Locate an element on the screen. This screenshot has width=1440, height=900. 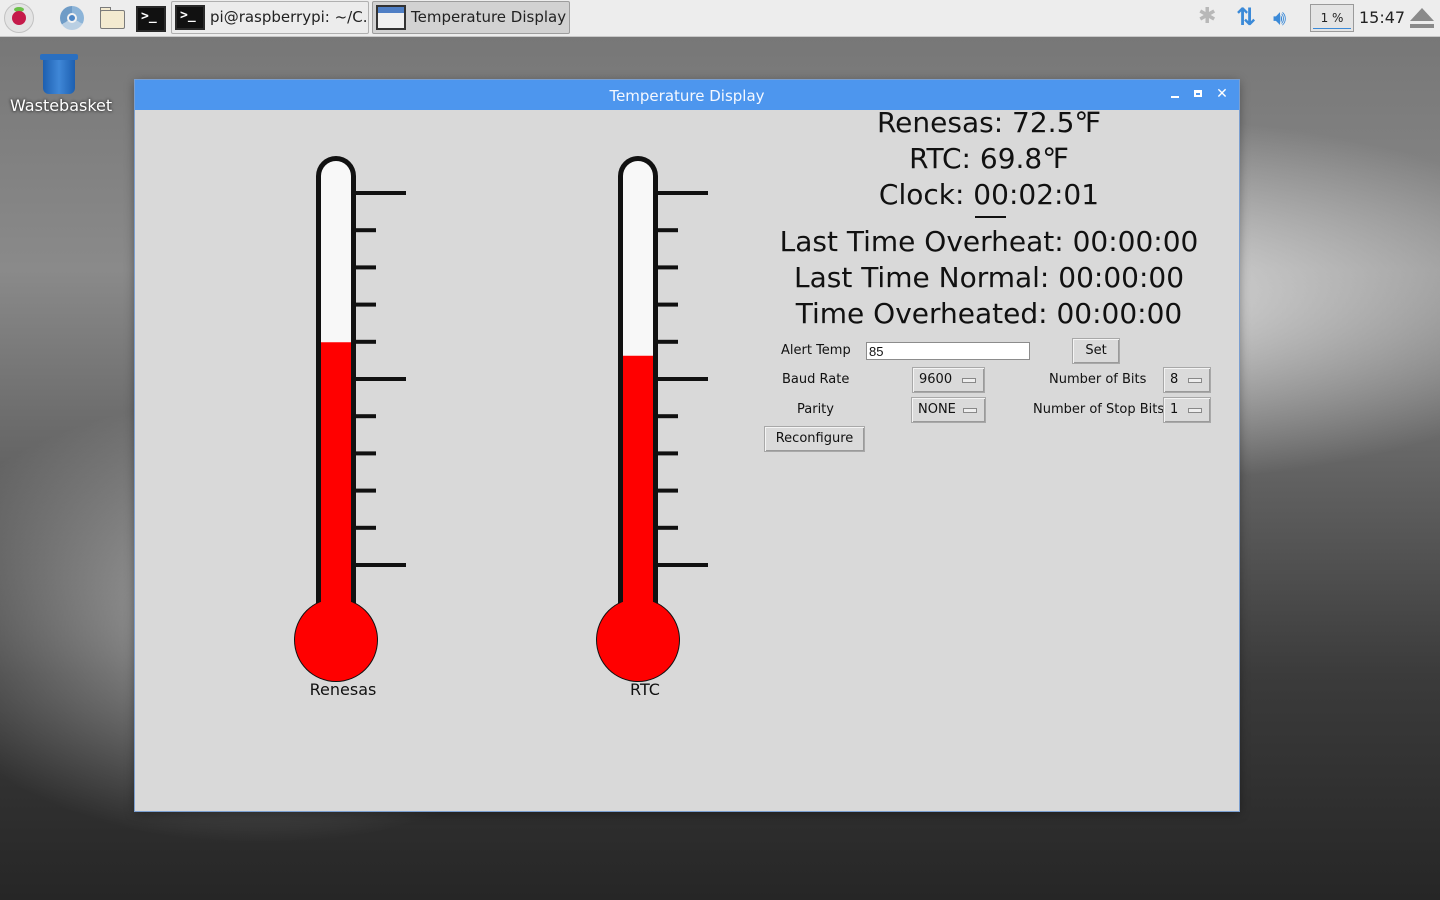
baud-rate-value: 9600 is located at coordinates (936, 379).